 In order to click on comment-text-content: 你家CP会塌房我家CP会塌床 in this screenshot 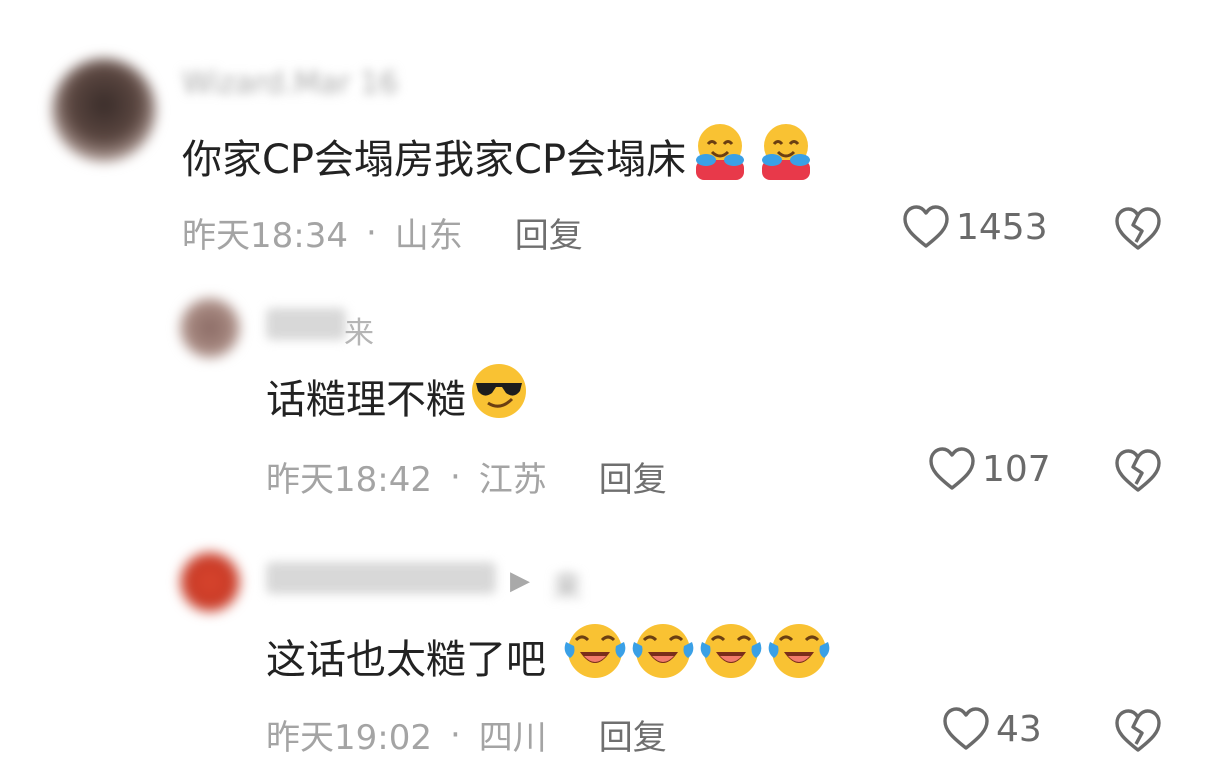, I will do `click(434, 160)`.